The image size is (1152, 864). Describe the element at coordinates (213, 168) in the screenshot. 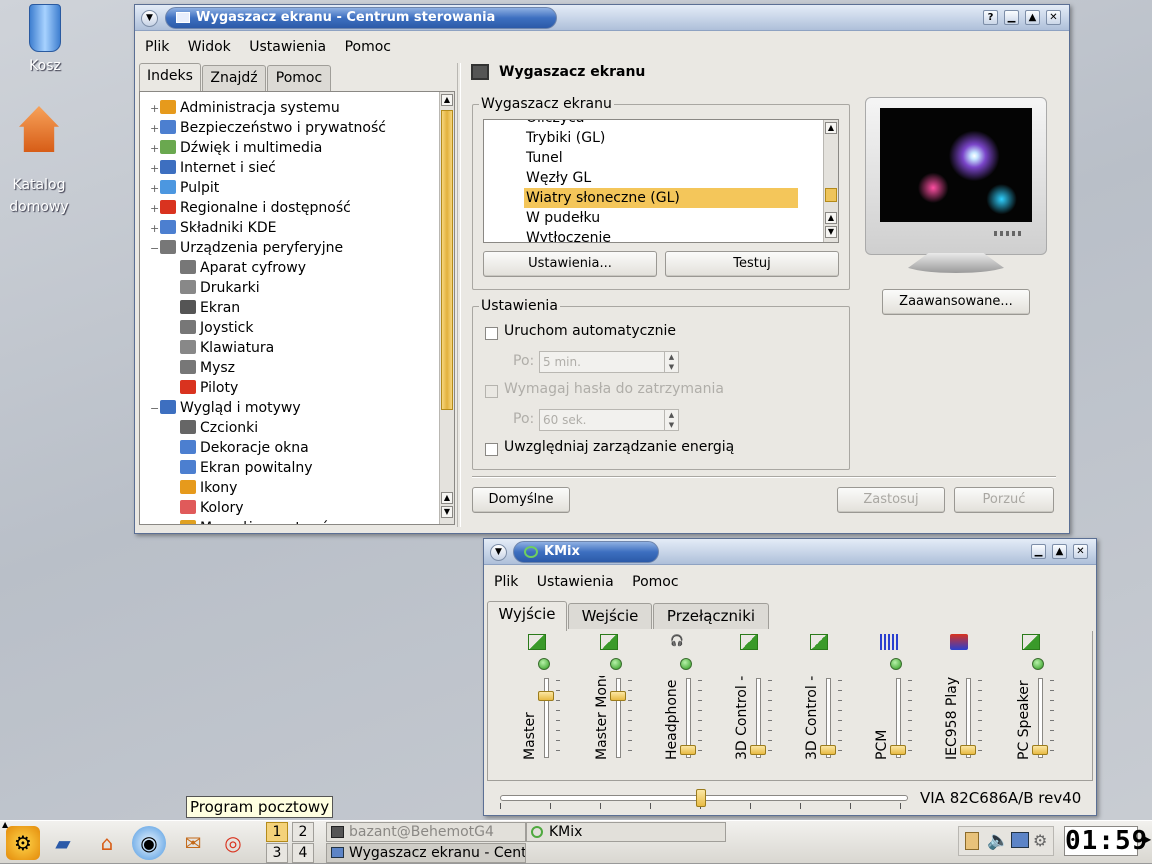

I see `tree-item: + Internet i sieć` at that location.